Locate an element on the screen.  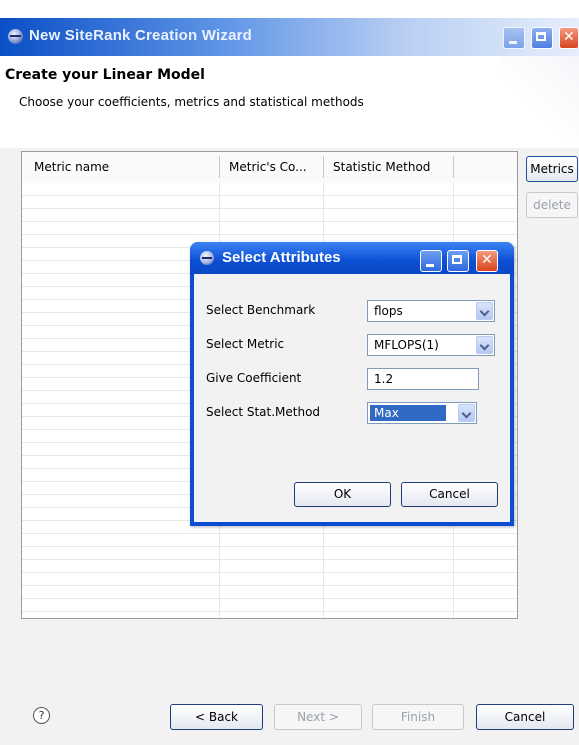
stat-method-select-value: Max is located at coordinates (408, 413).